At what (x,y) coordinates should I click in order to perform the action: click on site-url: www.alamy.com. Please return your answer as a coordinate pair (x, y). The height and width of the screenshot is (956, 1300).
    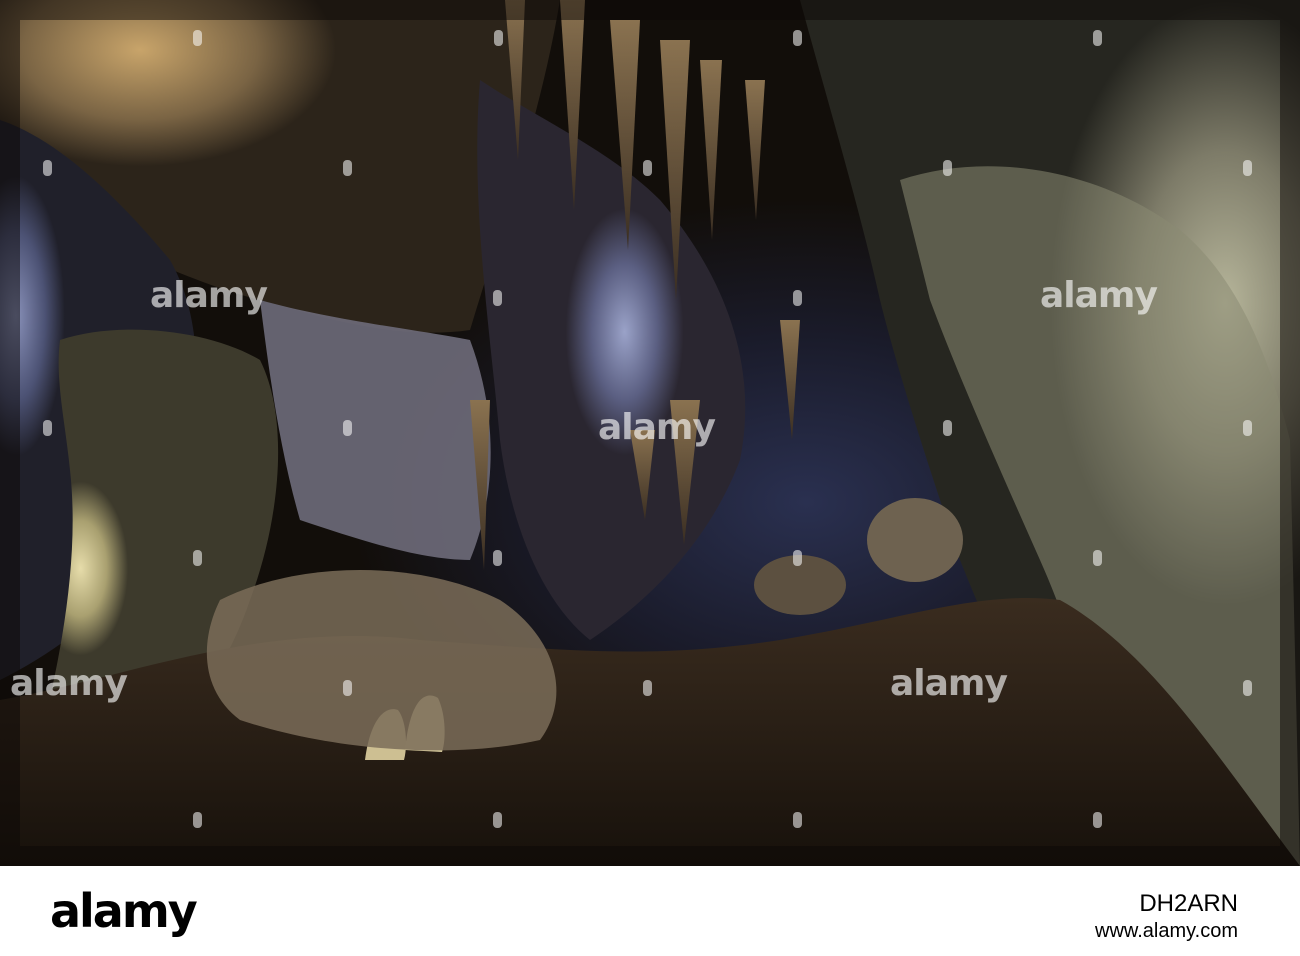
    Looking at the image, I should click on (1166, 931).